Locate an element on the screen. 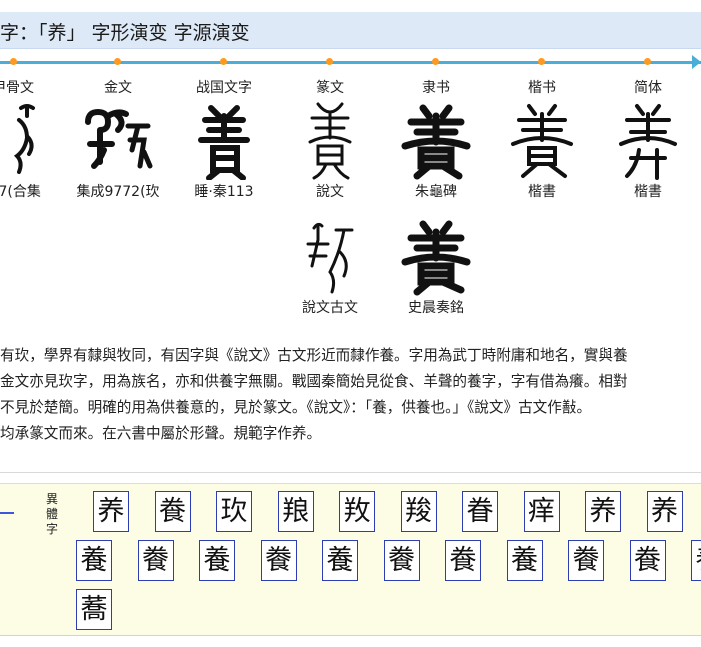 Image resolution: width=701 pixels, height=647 pixels. page-header: 字：「养」 字形演变 字源演变 is located at coordinates (350, 30).